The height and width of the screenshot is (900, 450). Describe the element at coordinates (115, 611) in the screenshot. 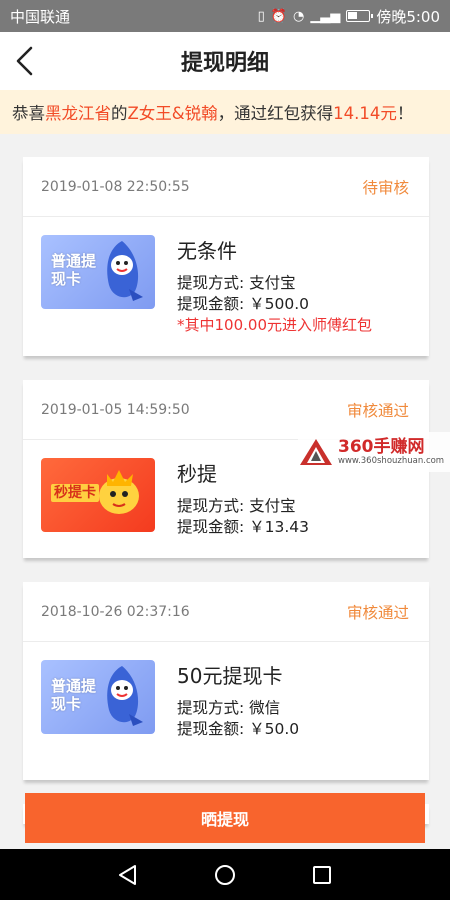

I see `record-time: 2018-10-26 02:37:16` at that location.